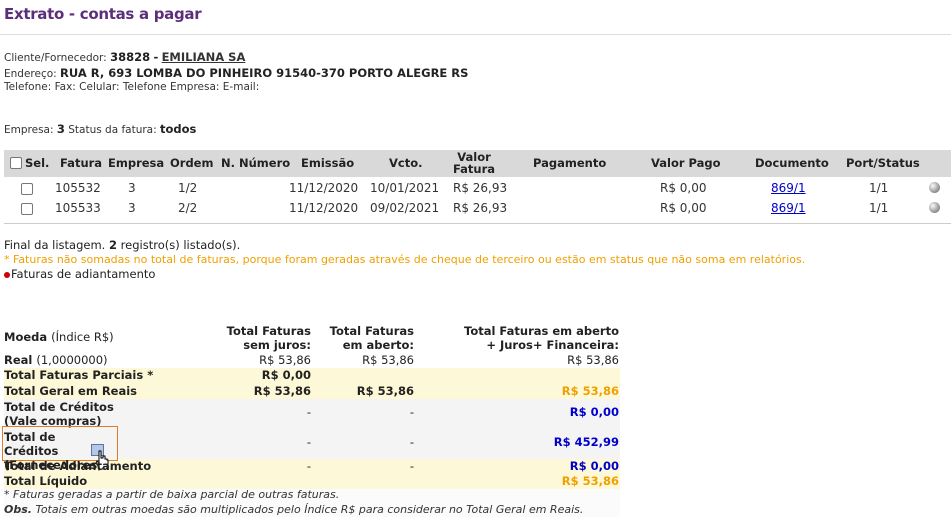 The width and height of the screenshot is (951, 520). What do you see at coordinates (411, 412) in the screenshot?
I see `vale-em-aberto: -` at bounding box center [411, 412].